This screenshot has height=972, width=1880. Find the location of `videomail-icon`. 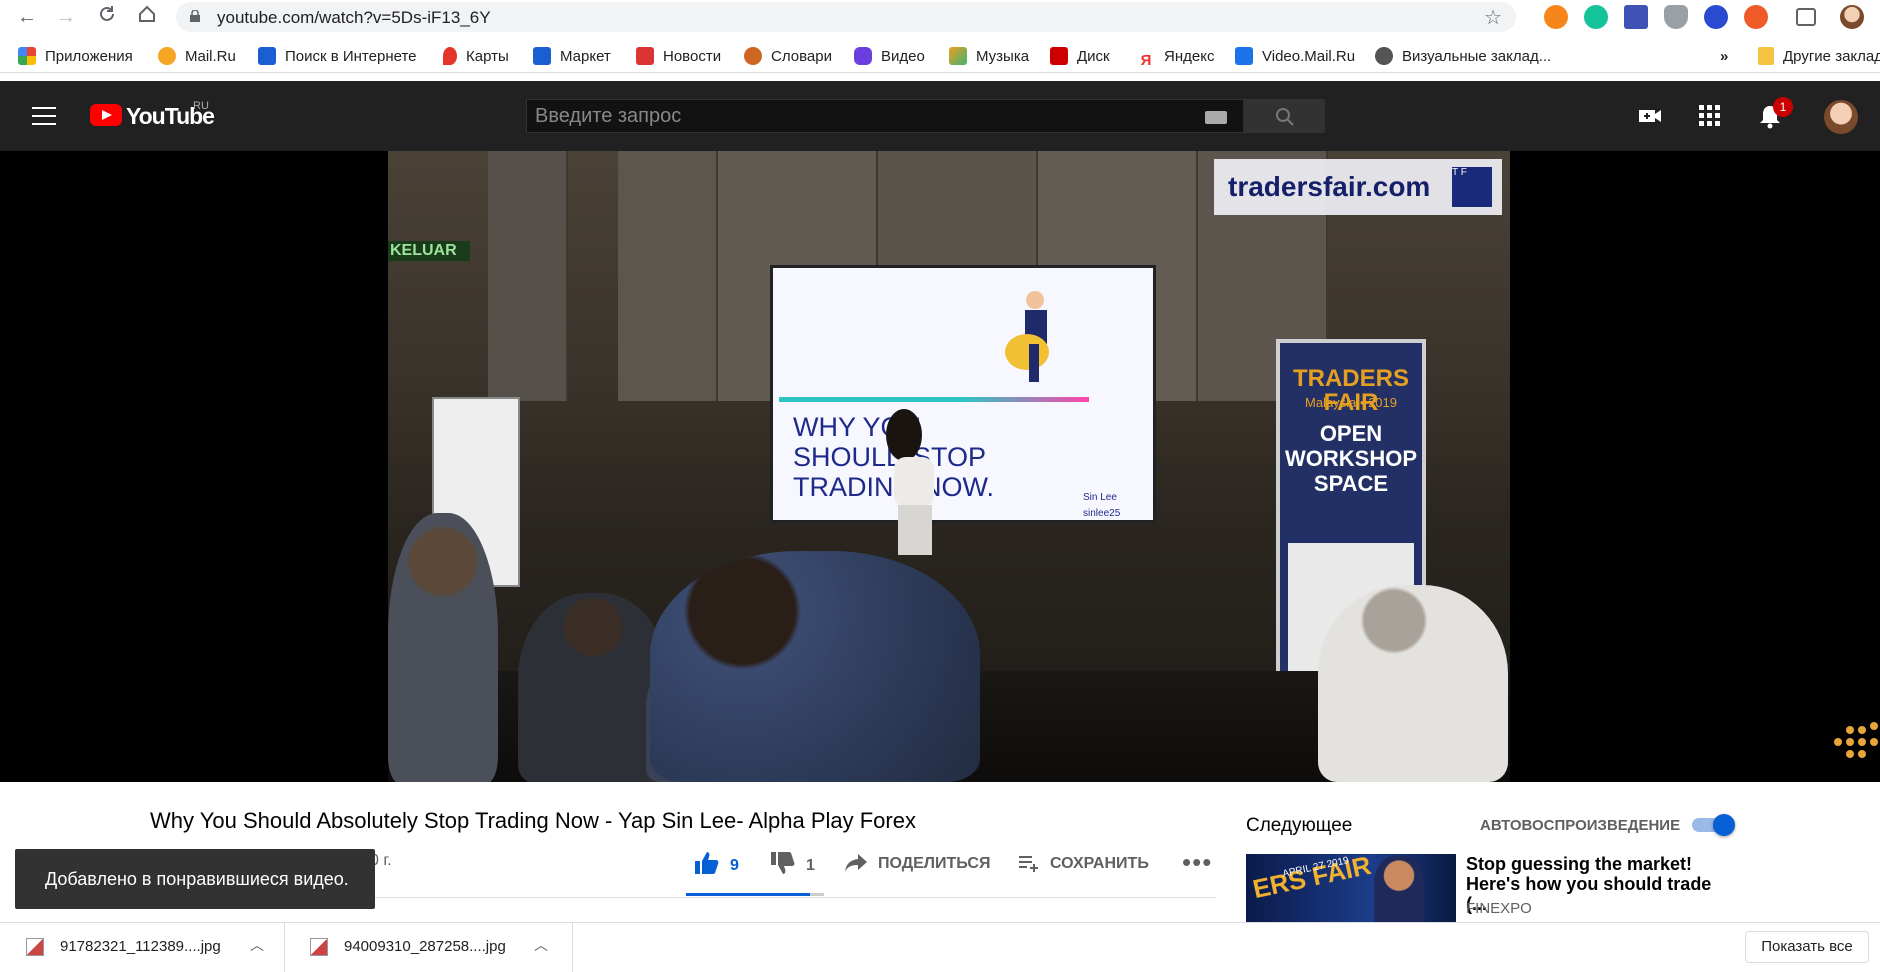

videomail-icon is located at coordinates (1244, 56).